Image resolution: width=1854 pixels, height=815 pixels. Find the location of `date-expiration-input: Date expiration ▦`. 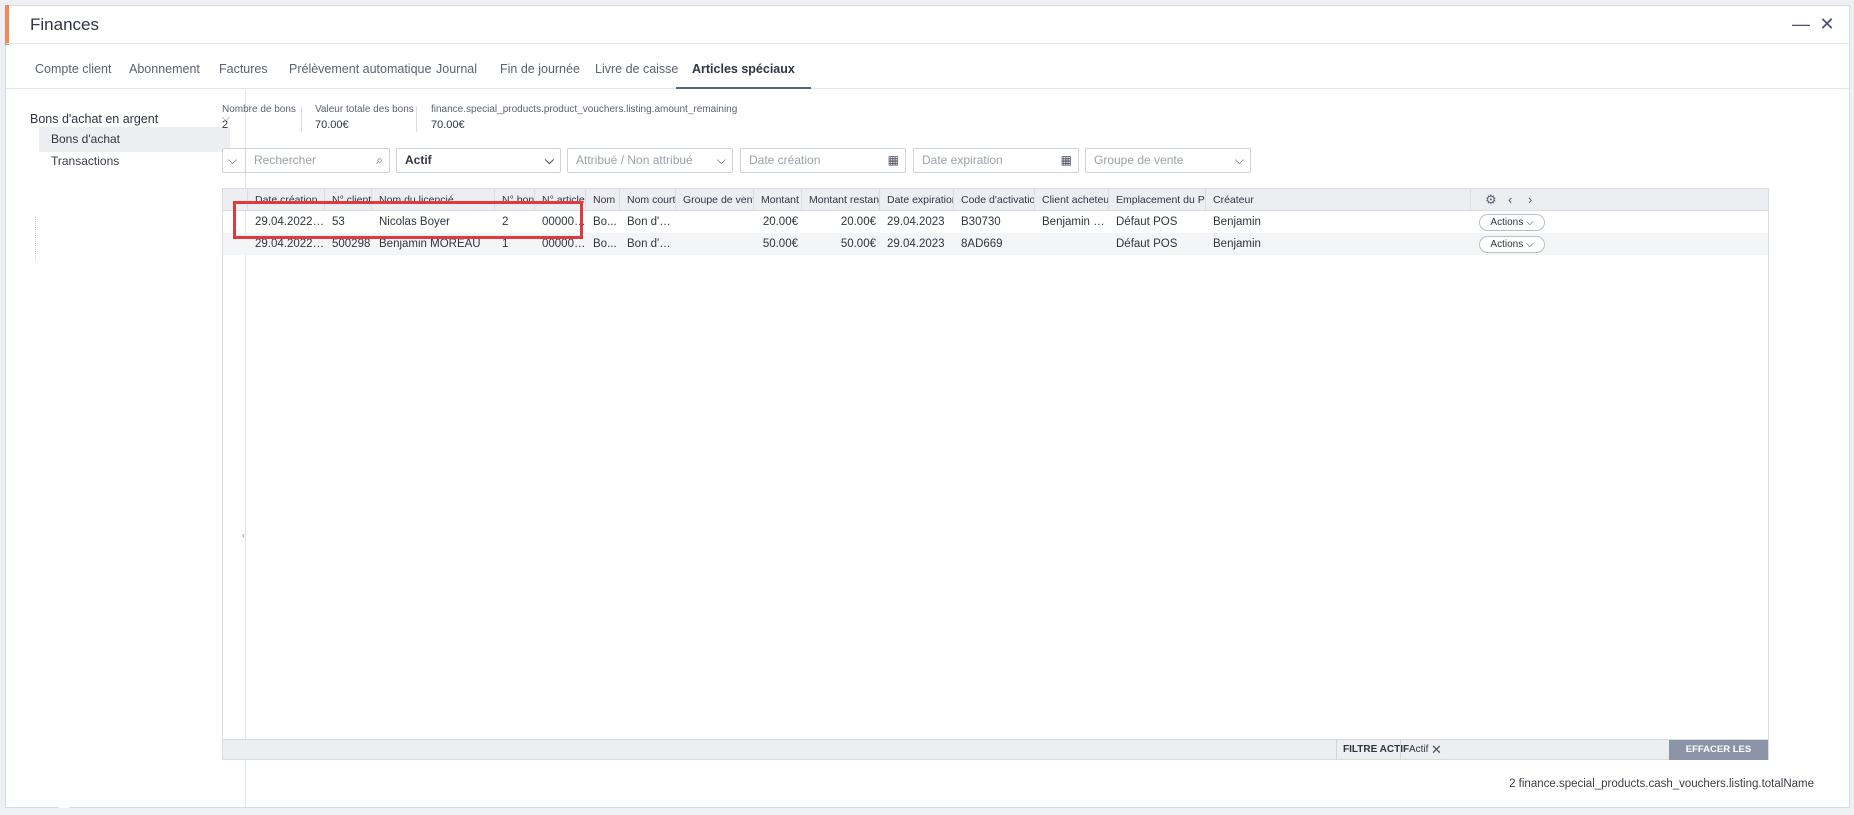

date-expiration-input: Date expiration ▦ is located at coordinates (996, 160).